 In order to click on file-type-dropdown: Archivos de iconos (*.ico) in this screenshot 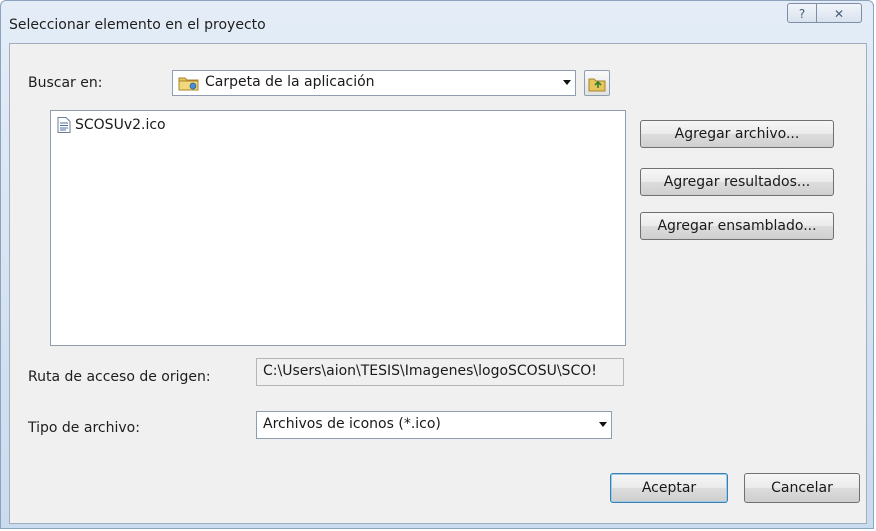, I will do `click(434, 425)`.